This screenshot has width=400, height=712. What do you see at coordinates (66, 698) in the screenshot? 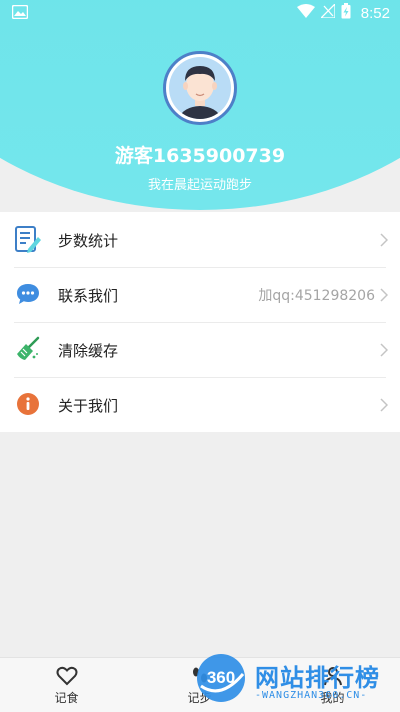
I see `tab-label: 记食` at bounding box center [66, 698].